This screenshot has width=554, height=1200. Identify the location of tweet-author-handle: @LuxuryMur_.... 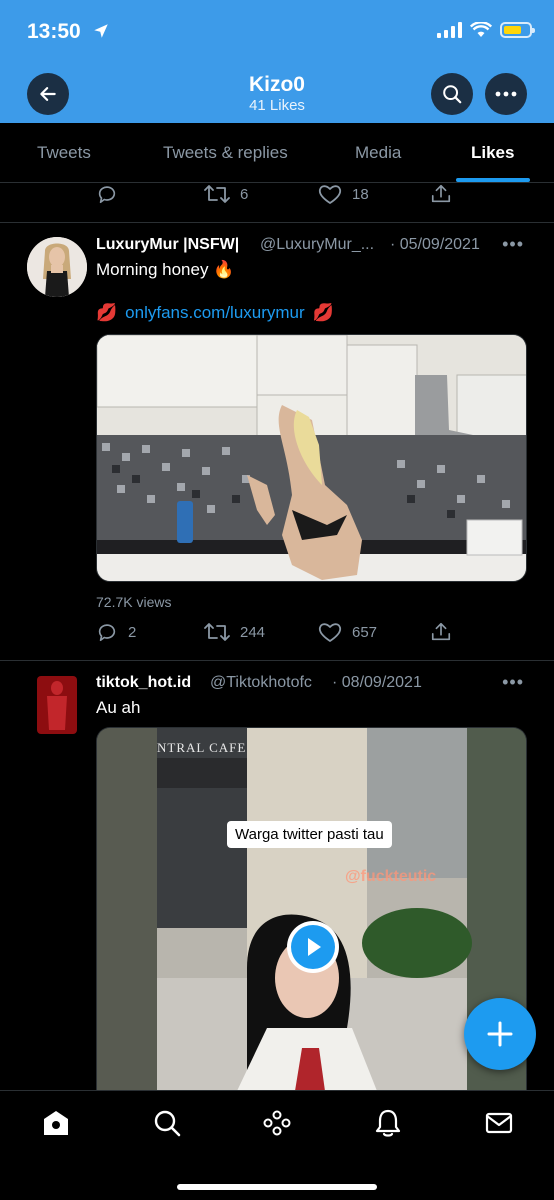
(317, 245).